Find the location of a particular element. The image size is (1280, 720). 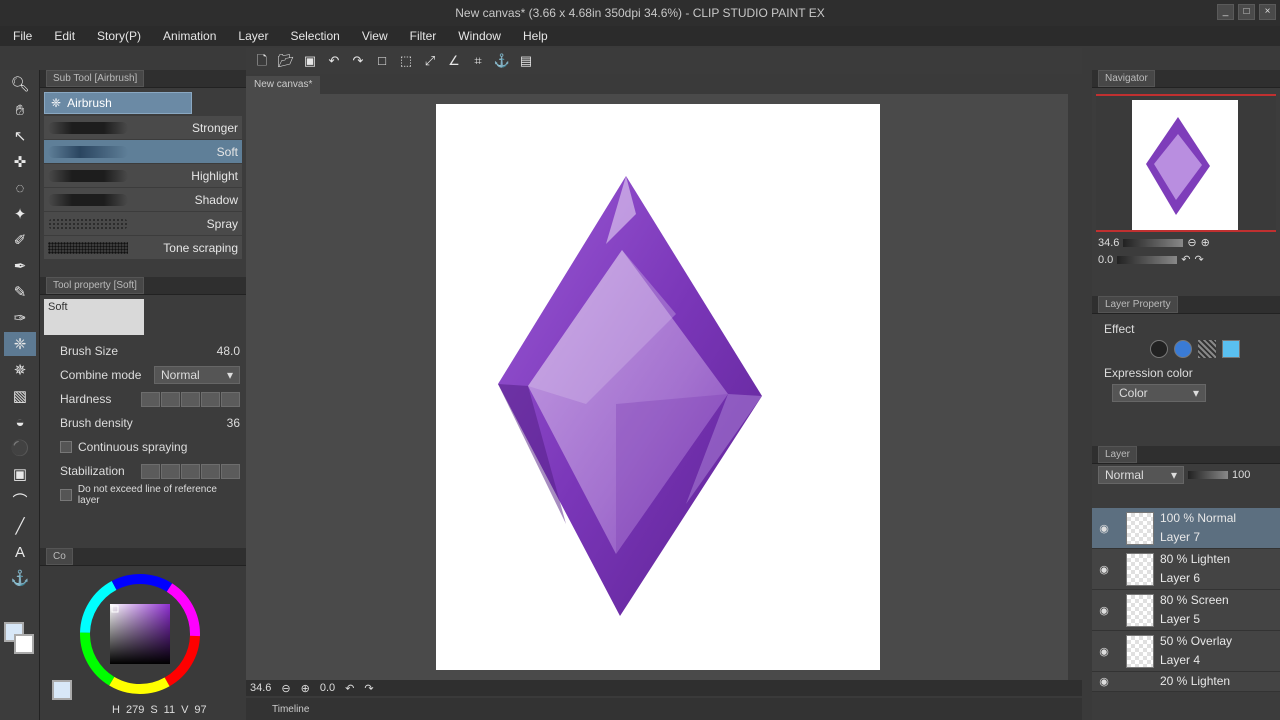

menu-layer: Layer is located at coordinates (251, 36).